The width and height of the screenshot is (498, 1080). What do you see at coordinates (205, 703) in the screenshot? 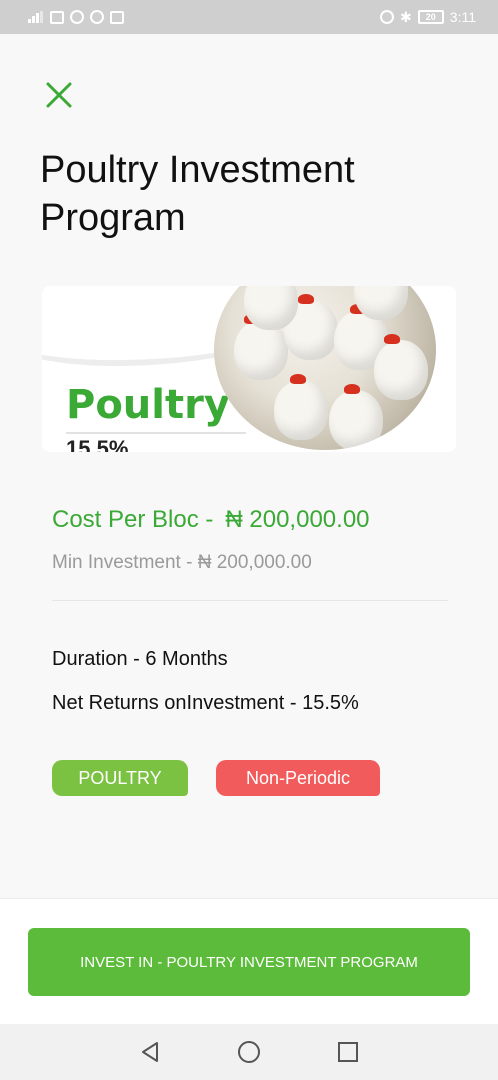
I see `net-returns-text: Net Returns onInvestment - 15.5%` at bounding box center [205, 703].